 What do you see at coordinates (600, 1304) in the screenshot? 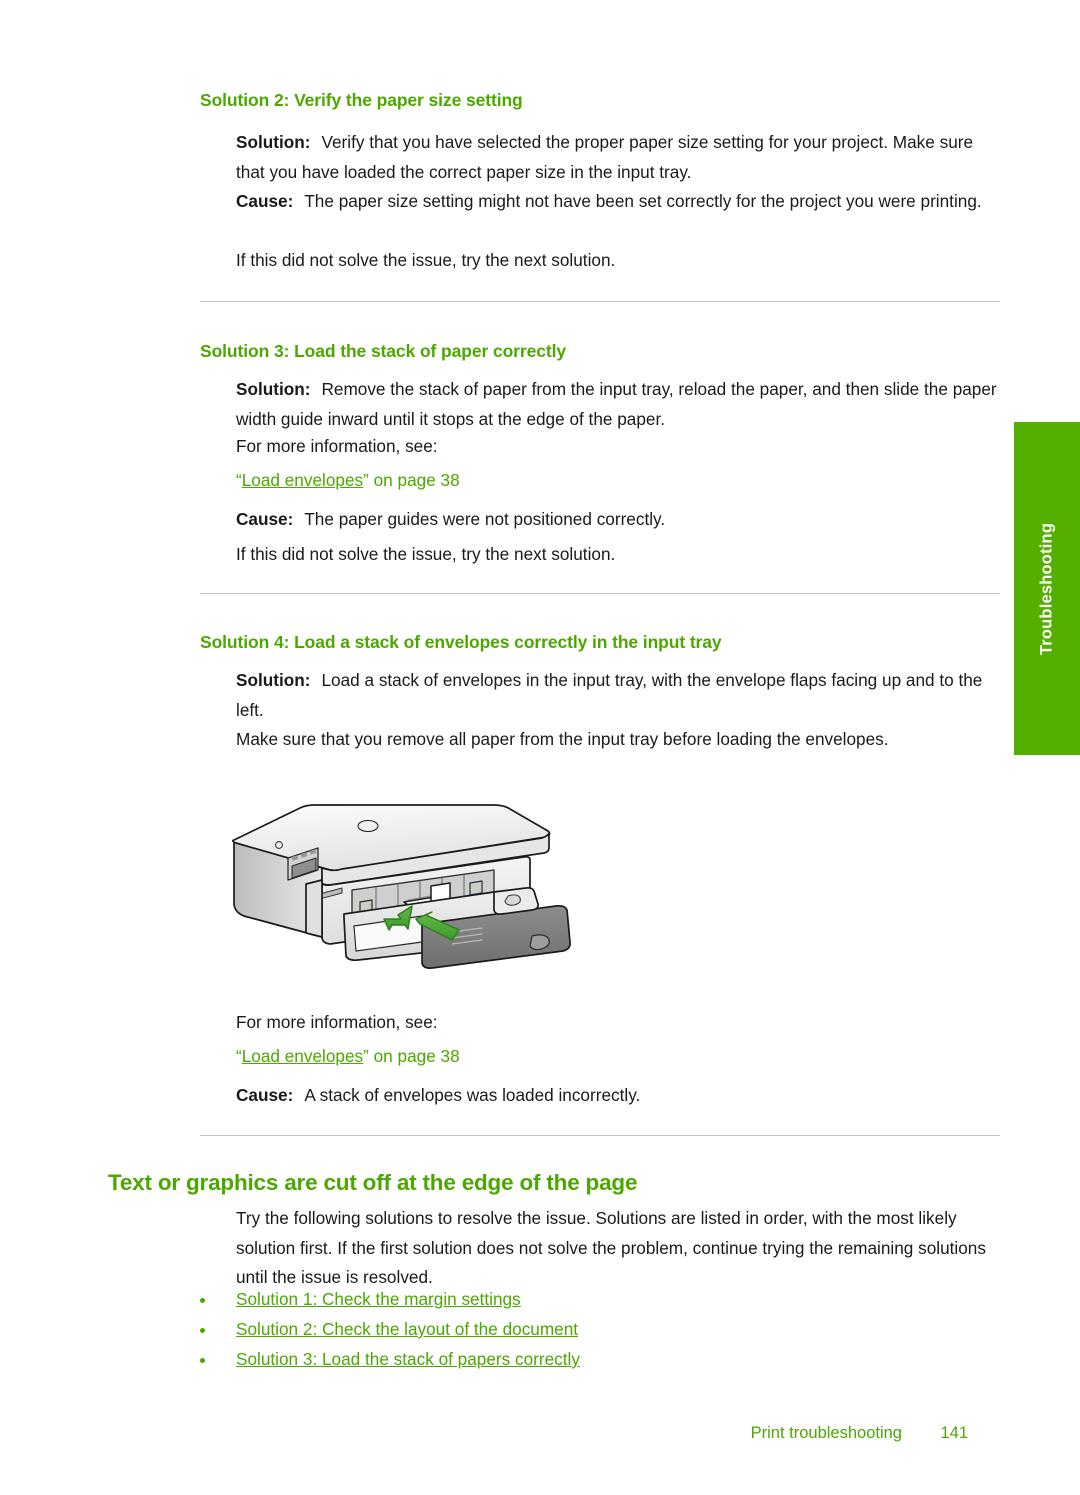
I see `list-item: Solution 1: Check the margin settings` at bounding box center [600, 1304].